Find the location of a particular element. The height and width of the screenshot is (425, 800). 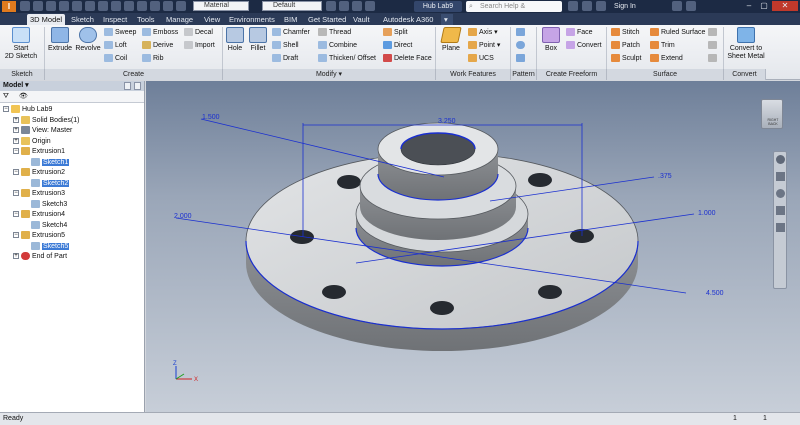

convert-to-sheet-metal-button: Convert to Sheet Metal is located at coordinates (746, 44).